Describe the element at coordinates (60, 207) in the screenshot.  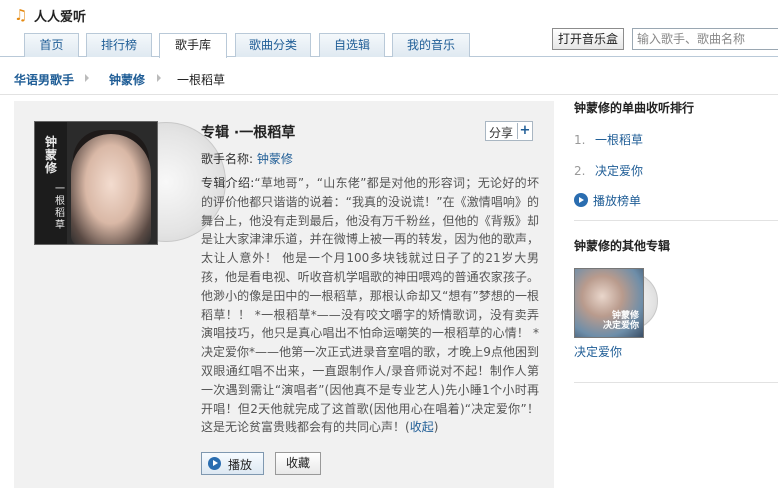
I see `cover-text-right: 一根稻草` at that location.